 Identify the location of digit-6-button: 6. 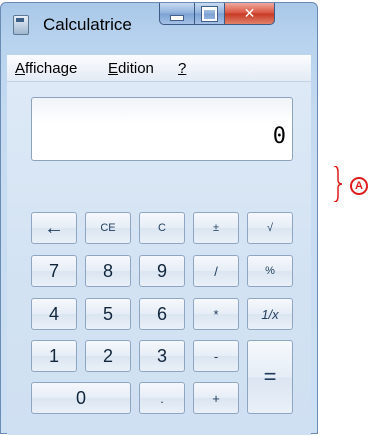
(162, 314).